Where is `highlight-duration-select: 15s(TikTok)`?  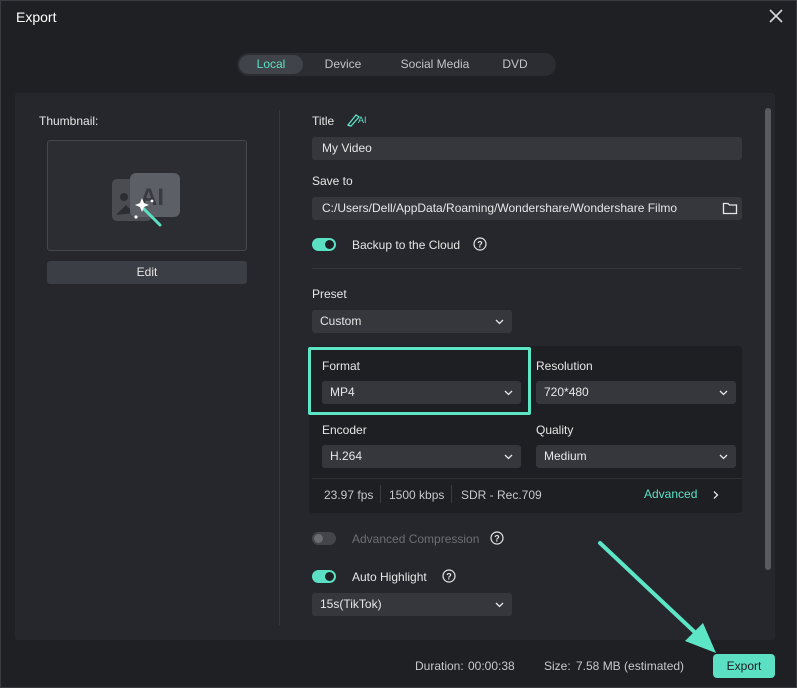
highlight-duration-select: 15s(TikTok) is located at coordinates (412, 604).